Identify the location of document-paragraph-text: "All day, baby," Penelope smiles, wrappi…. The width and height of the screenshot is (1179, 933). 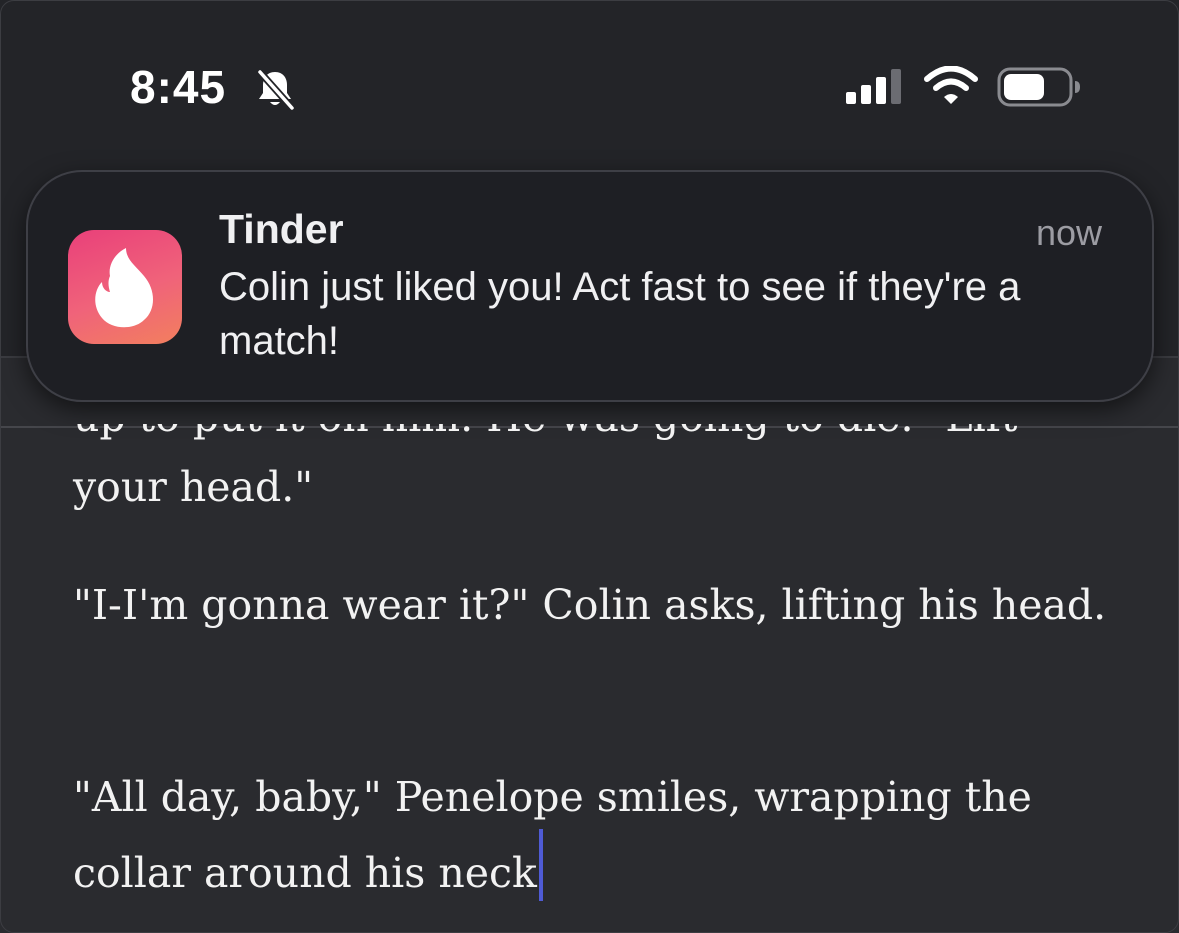
(552, 835).